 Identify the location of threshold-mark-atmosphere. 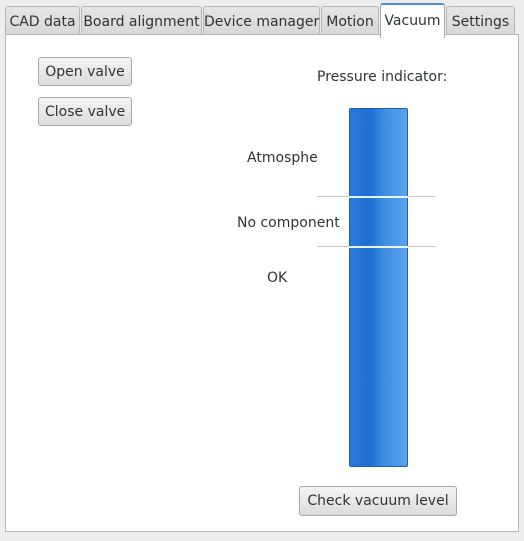
(378, 197).